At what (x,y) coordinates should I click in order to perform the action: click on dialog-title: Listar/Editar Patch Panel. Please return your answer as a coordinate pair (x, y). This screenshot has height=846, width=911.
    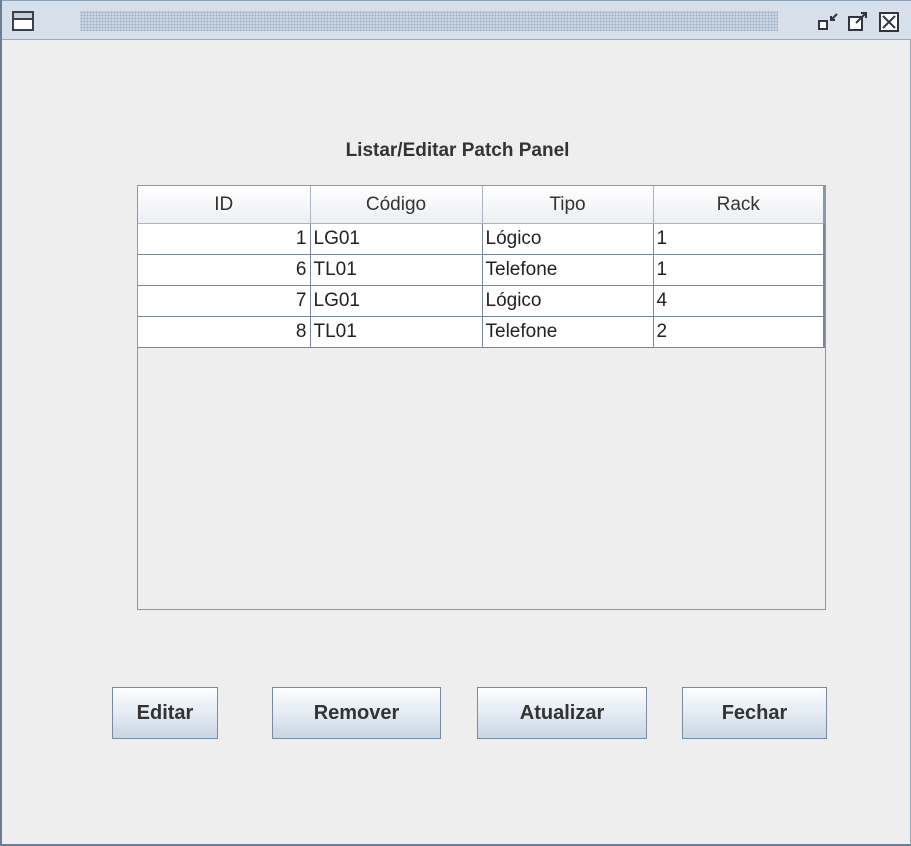
    Looking at the image, I should click on (457, 150).